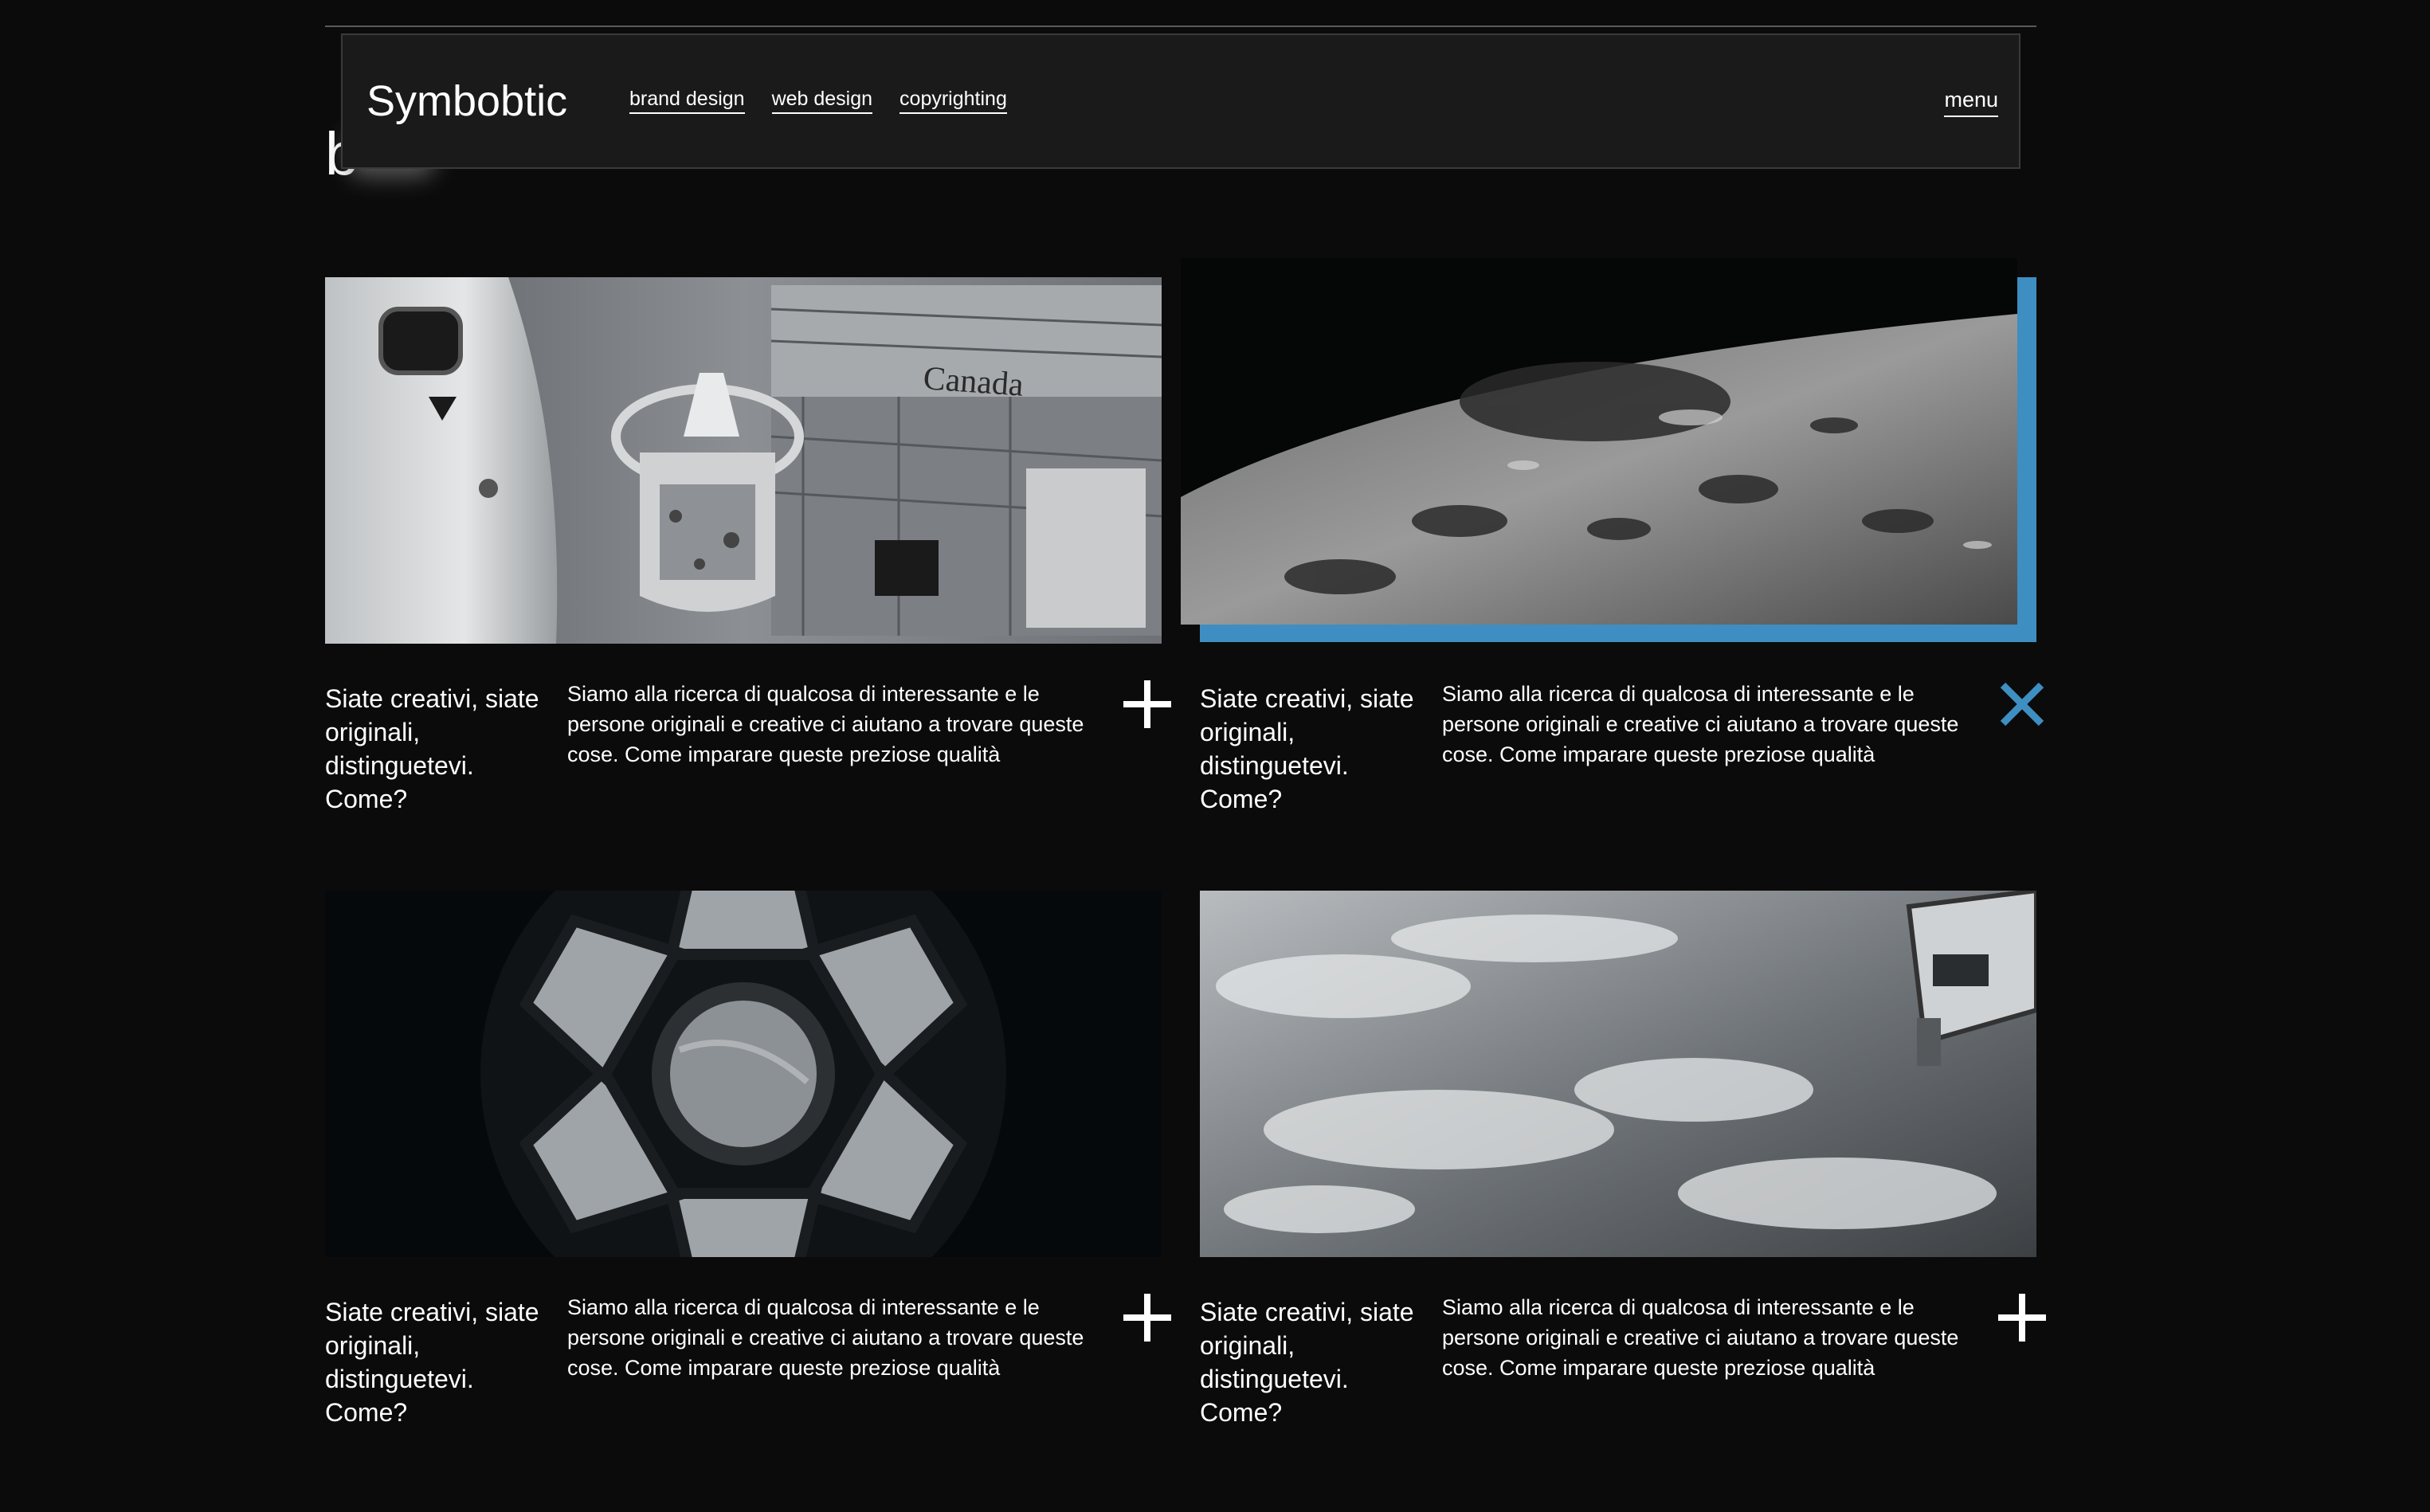 This screenshot has height=1512, width=2430. What do you see at coordinates (822, 101) in the screenshot?
I see `nav-link-web-design: web design` at bounding box center [822, 101].